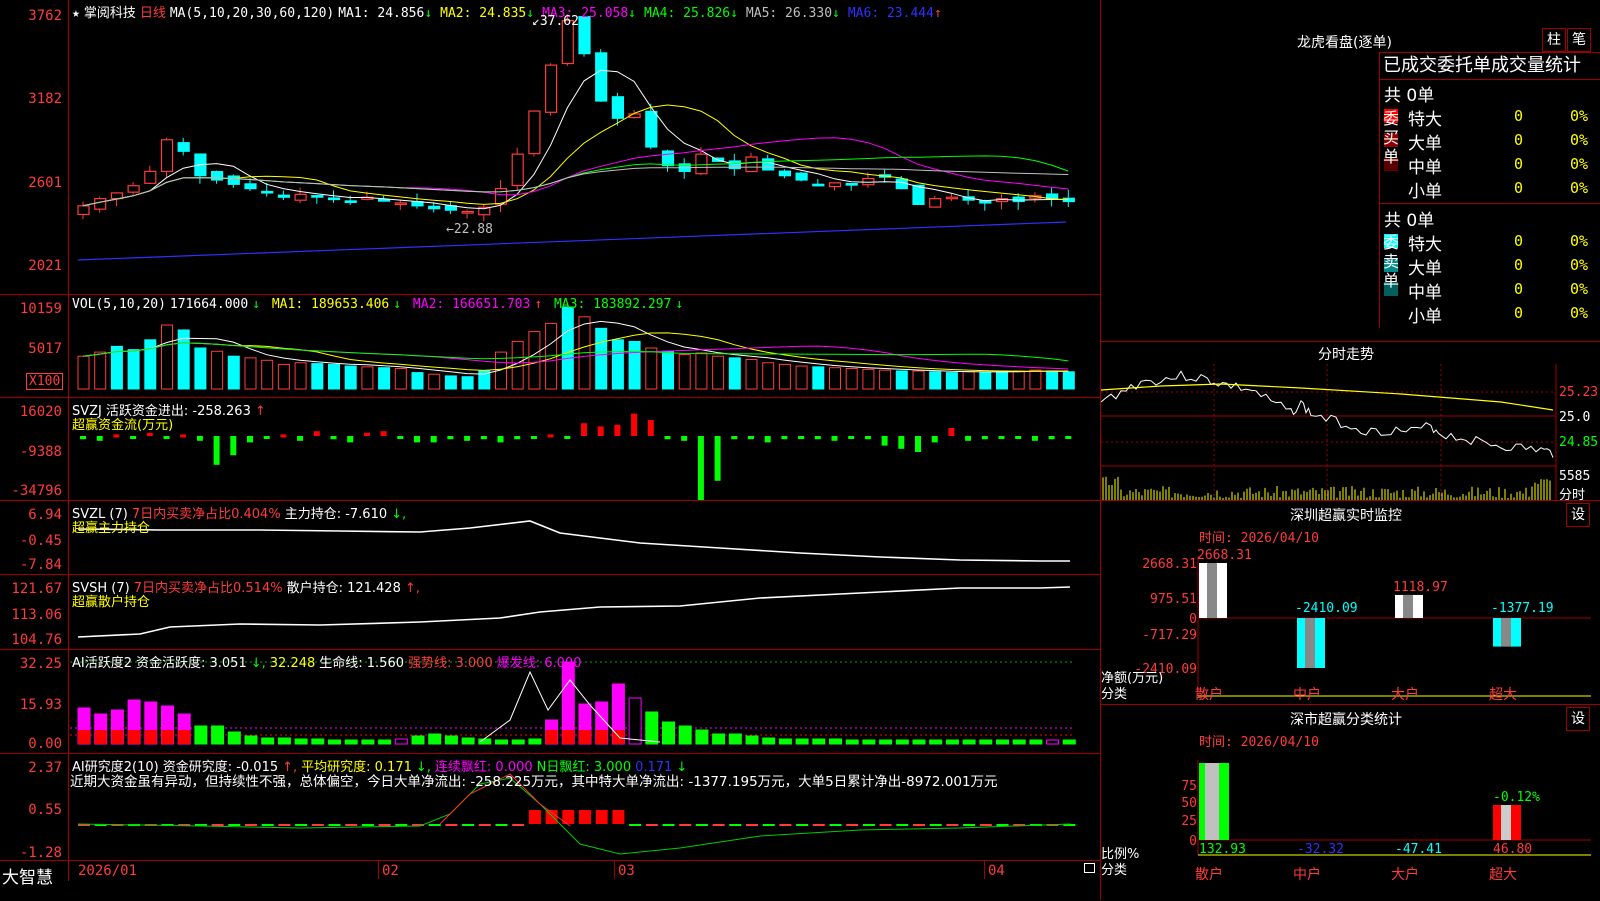  Describe the element at coordinates (102, 663) in the screenshot. I see `ai1-title: AI活跃度2` at that location.